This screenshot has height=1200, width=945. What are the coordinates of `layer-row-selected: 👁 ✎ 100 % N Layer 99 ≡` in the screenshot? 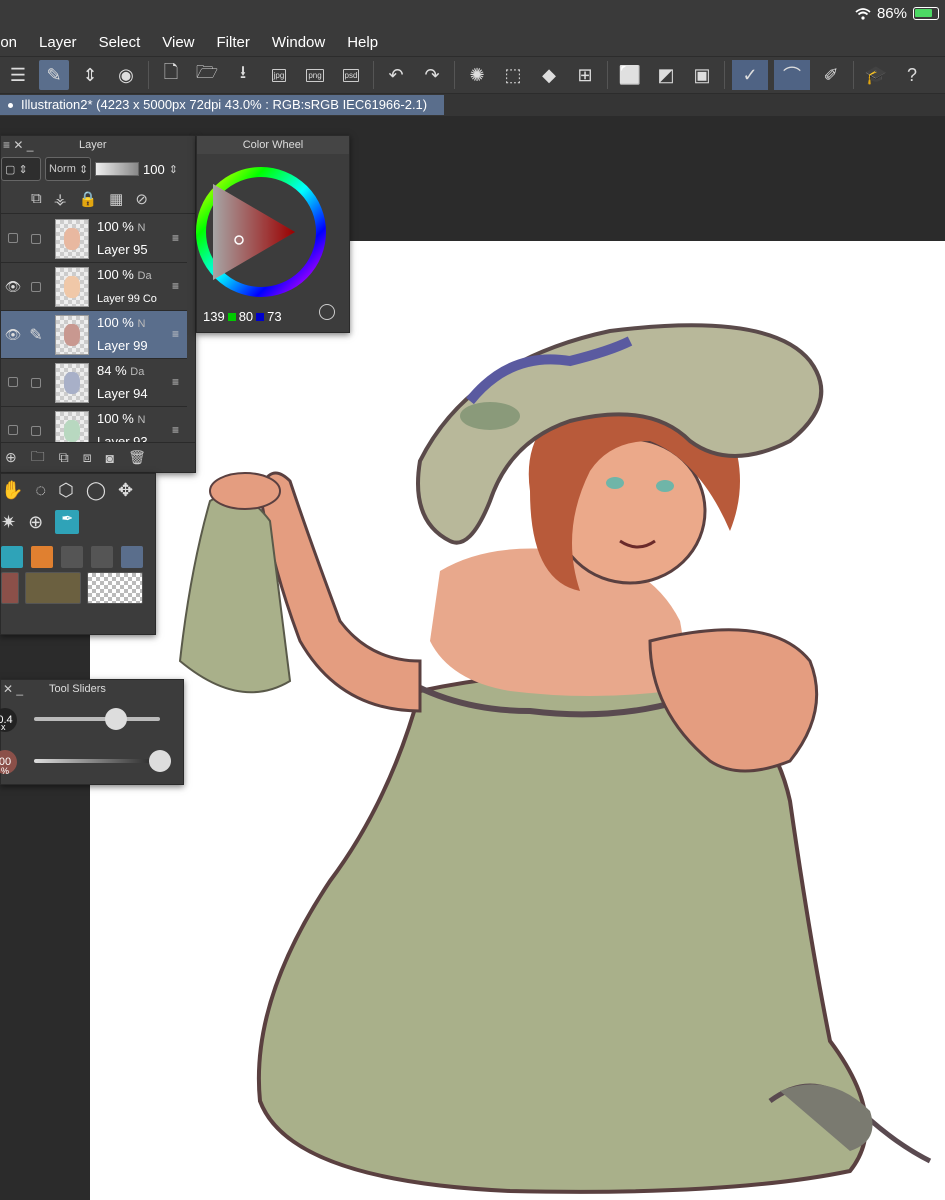 It's located at (94, 335).